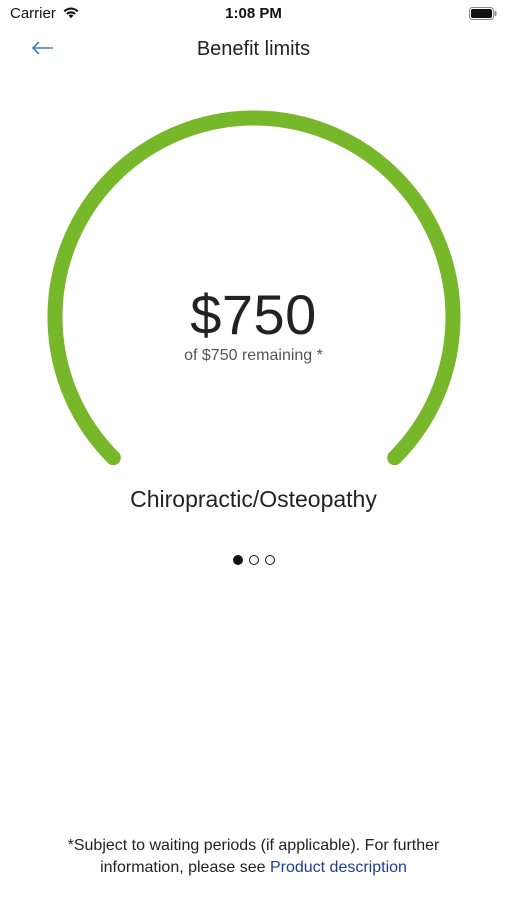  What do you see at coordinates (338, 867) in the screenshot?
I see `product-description-link: Product description` at bounding box center [338, 867].